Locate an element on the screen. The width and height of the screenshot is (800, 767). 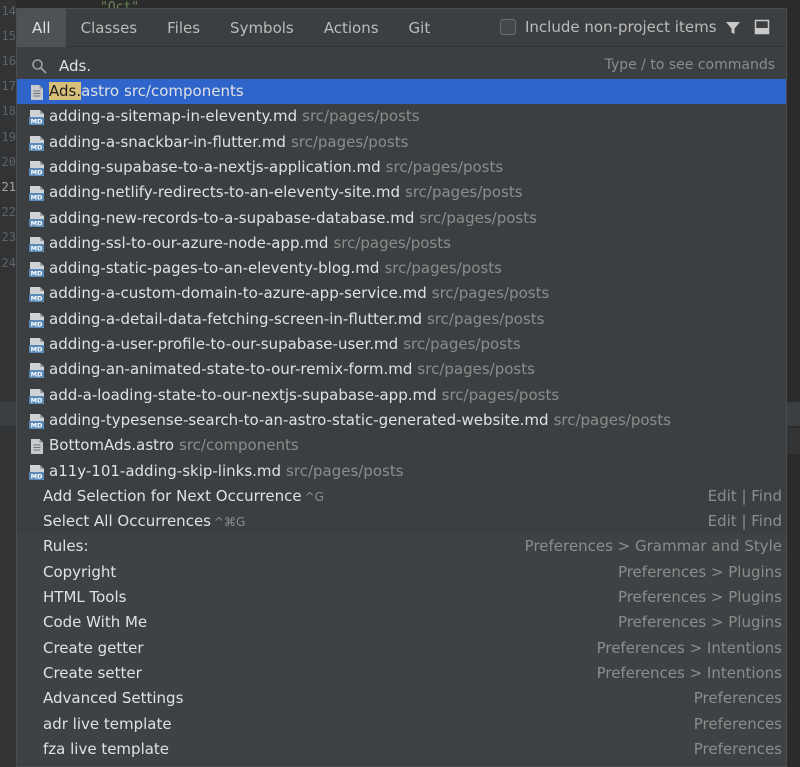
action-name: Create getter is located at coordinates (93, 648).